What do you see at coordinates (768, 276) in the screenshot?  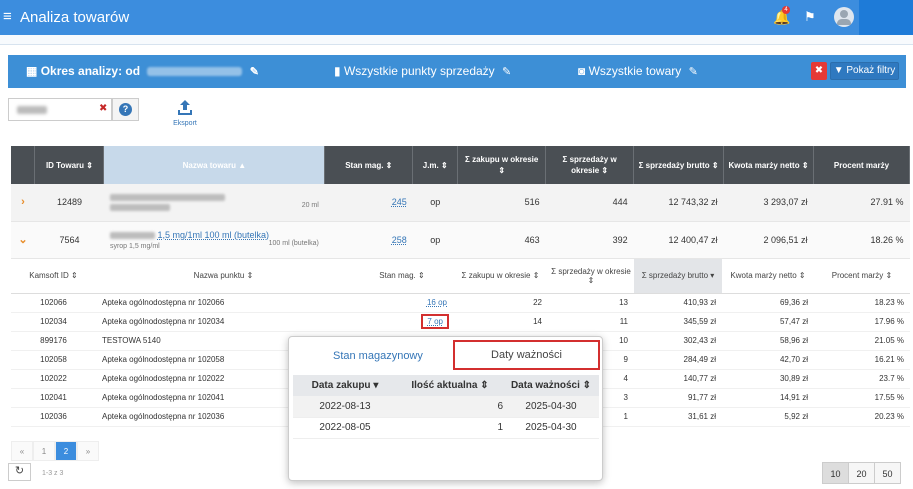 I see `sub-column-margin: Kwota marży netto ⇕` at bounding box center [768, 276].